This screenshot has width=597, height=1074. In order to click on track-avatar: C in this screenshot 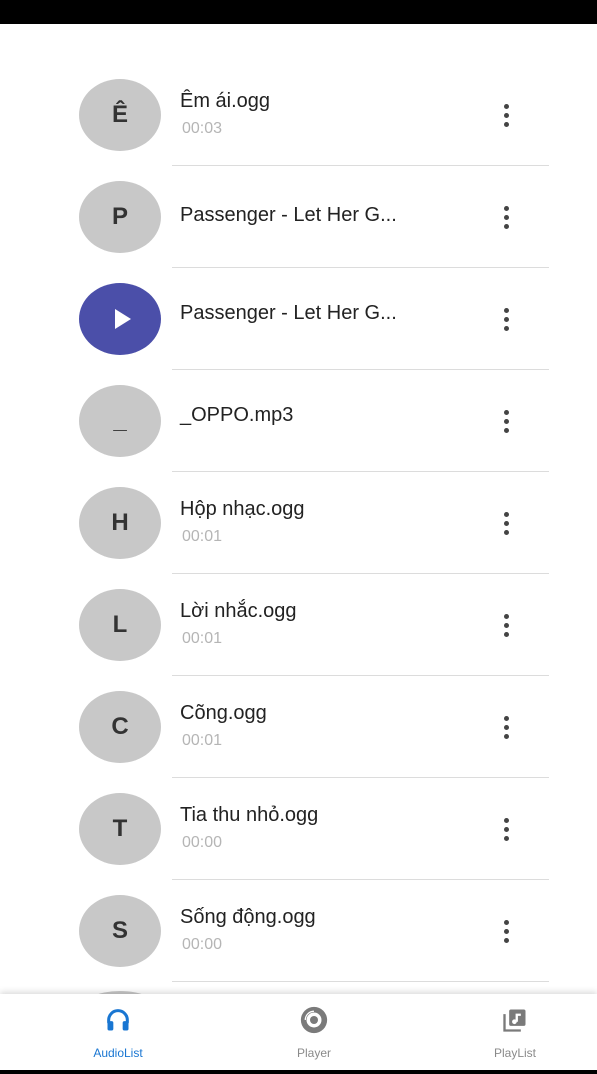, I will do `click(120, 727)`.